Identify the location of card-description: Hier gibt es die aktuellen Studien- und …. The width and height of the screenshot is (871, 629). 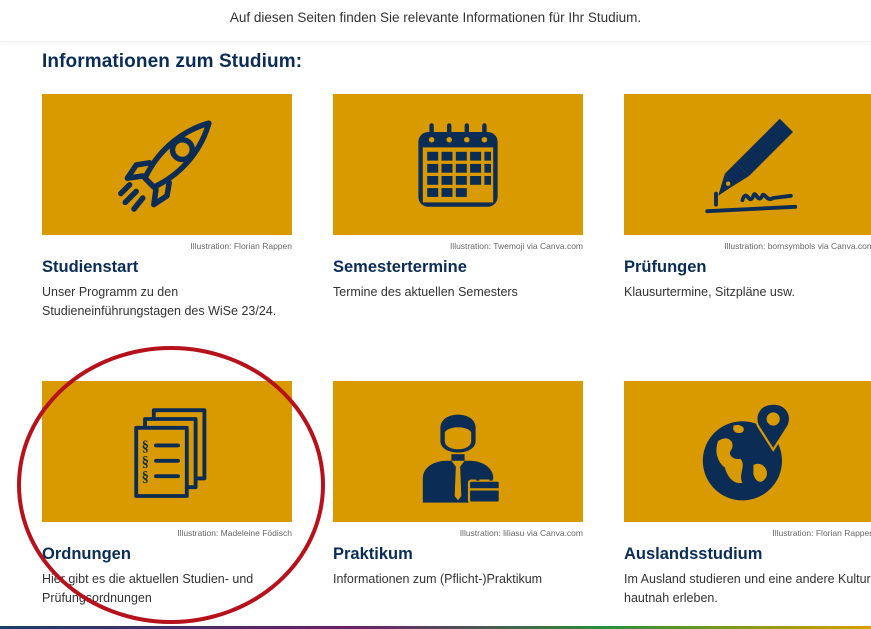
(148, 588).